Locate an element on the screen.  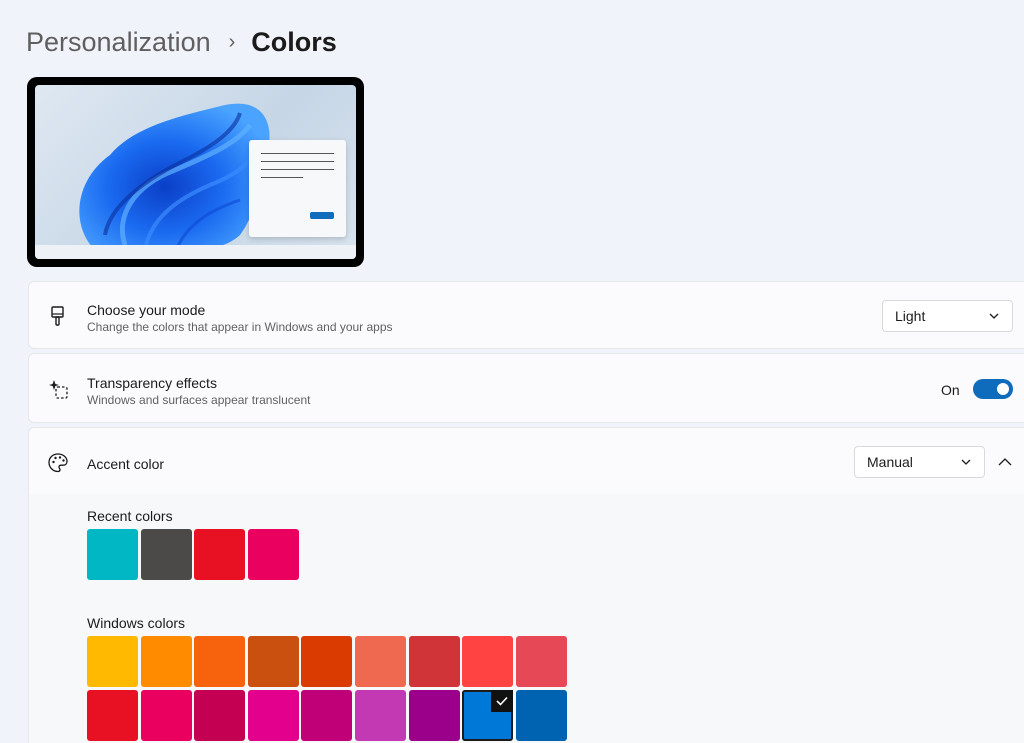
accent-title: Accent color is located at coordinates (126, 464).